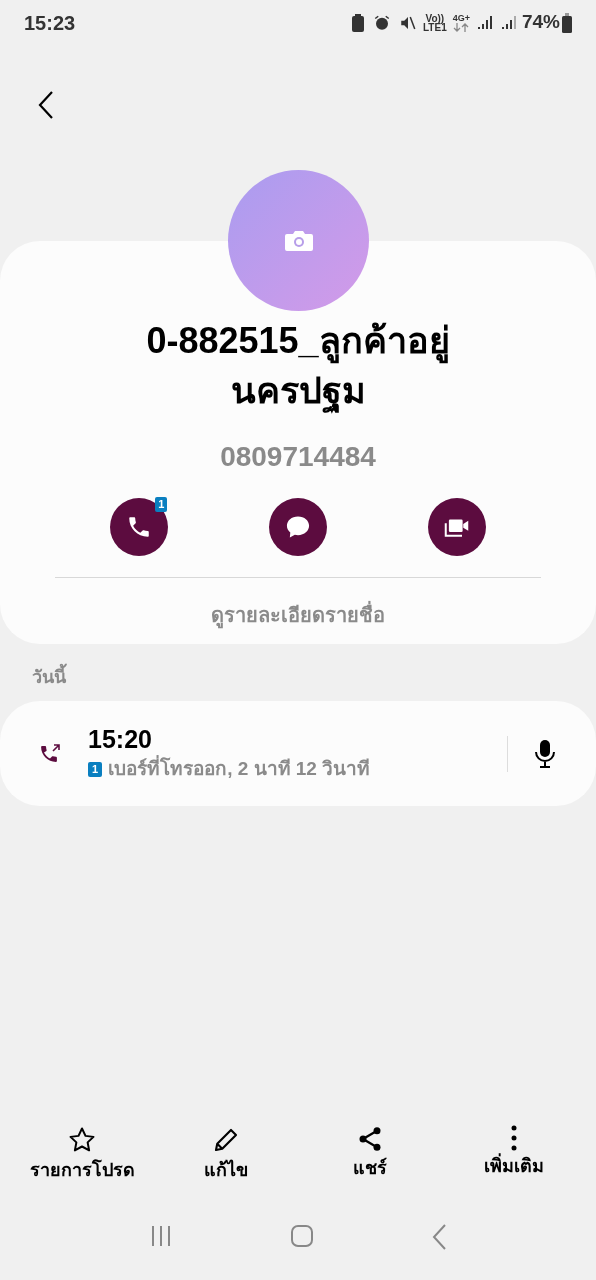  What do you see at coordinates (302, 1236) in the screenshot?
I see `home-icon` at bounding box center [302, 1236].